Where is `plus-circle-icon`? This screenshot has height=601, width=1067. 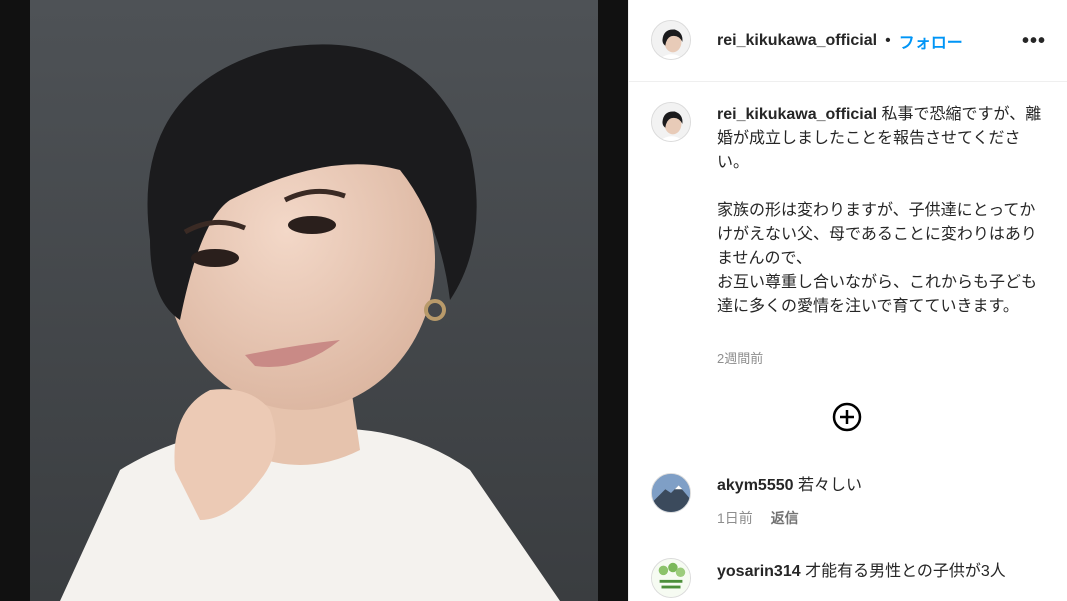 plus-circle-icon is located at coordinates (847, 417).